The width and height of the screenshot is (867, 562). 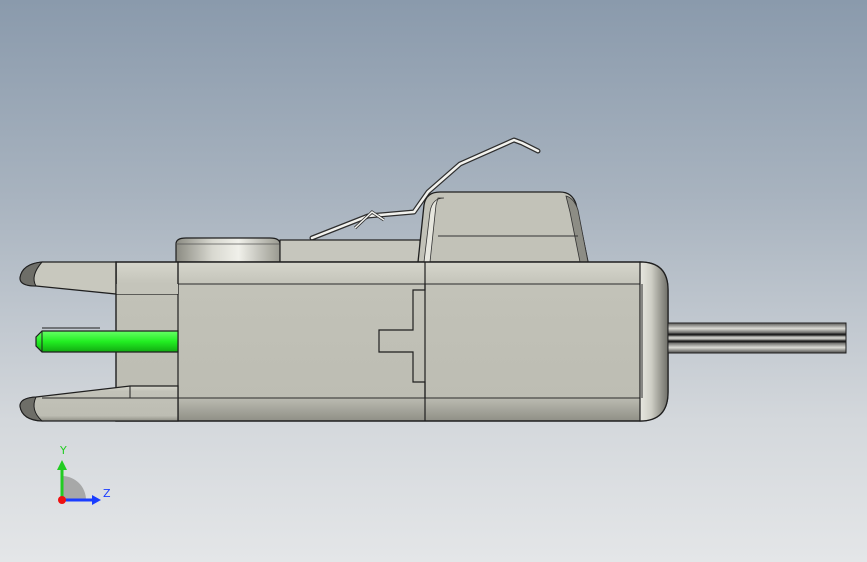 What do you see at coordinates (84, 474) in the screenshot?
I see `coordinate-triad: Y Z` at bounding box center [84, 474].